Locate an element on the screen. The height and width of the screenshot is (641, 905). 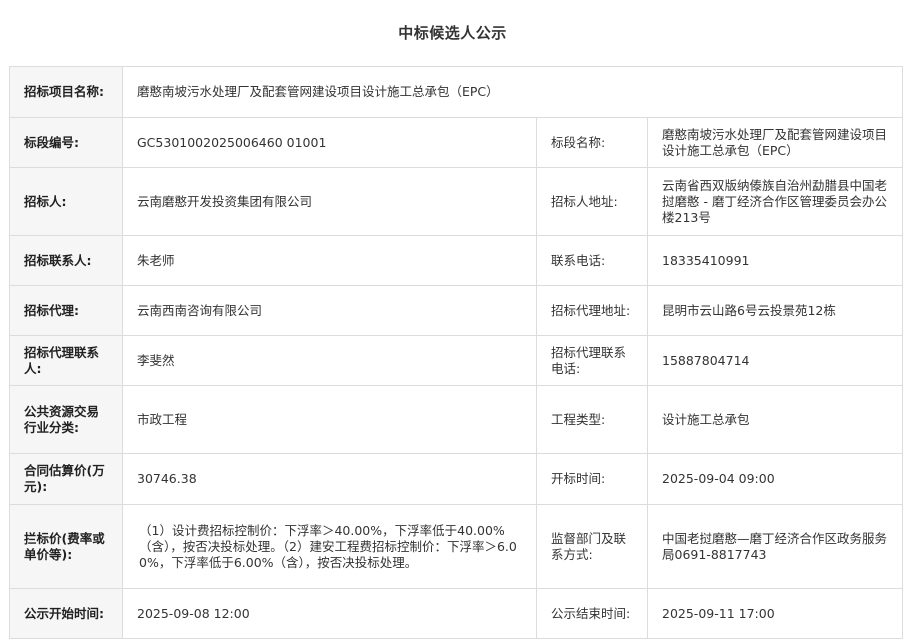
project-name-label: 招标项目名称: is located at coordinates (66, 92).